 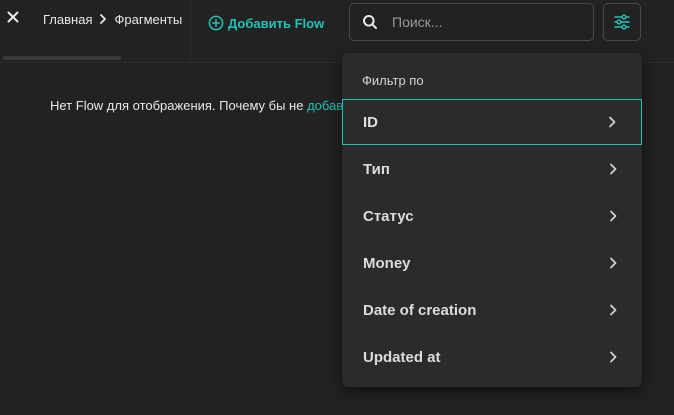 I want to click on close-icon, so click(x=13, y=17).